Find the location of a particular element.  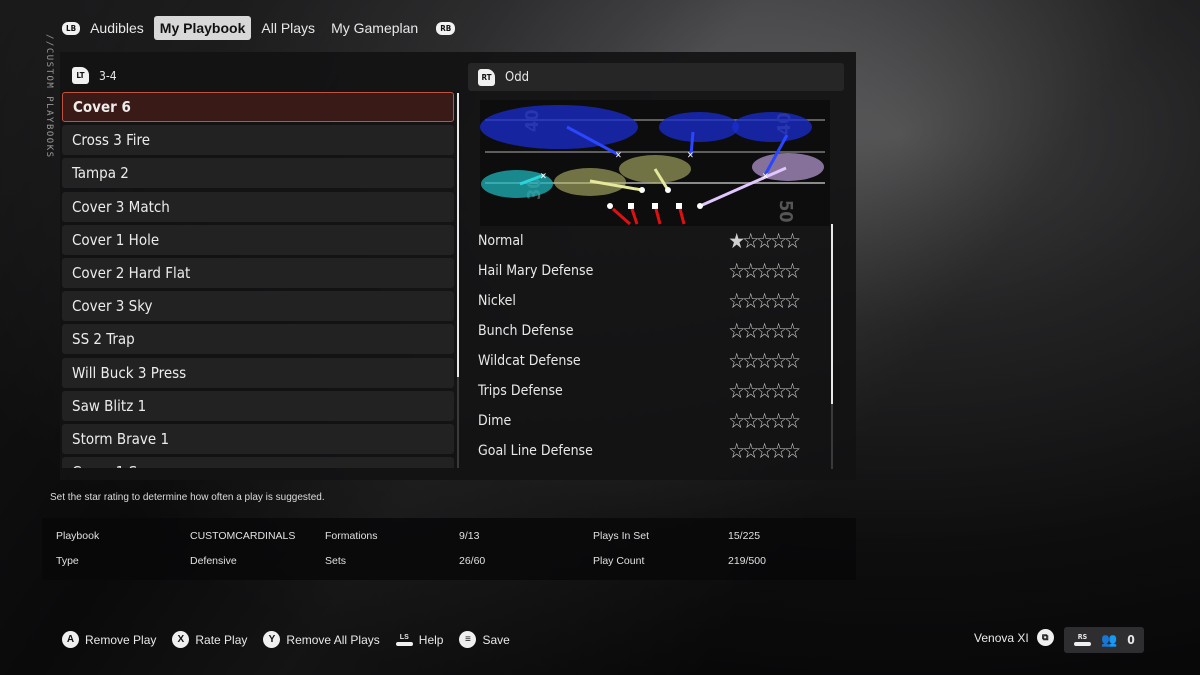

star-filled-icon: ★ is located at coordinates (736, 241).